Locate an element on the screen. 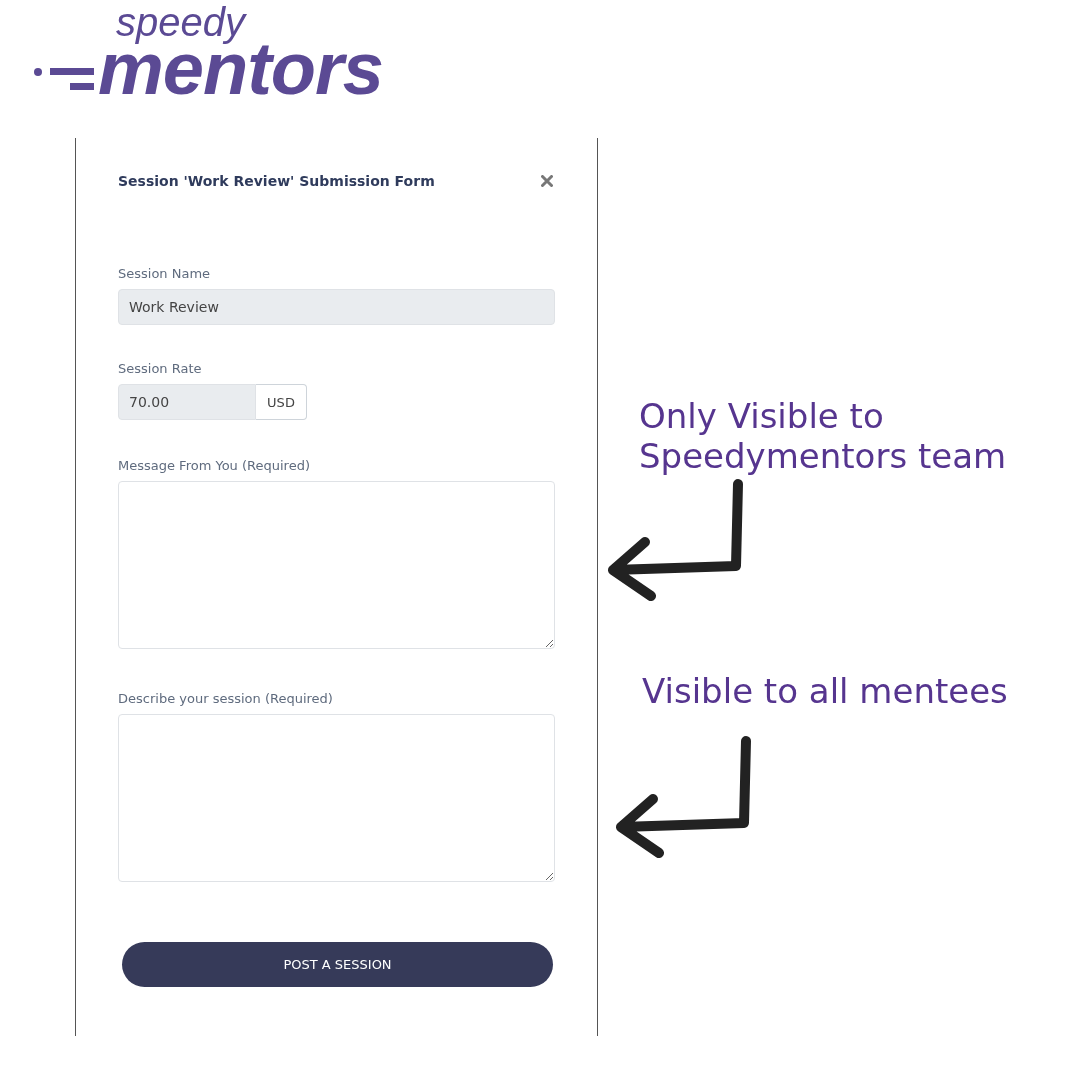 This screenshot has width=1080, height=1080. field-label: Describe your session (Required) is located at coordinates (226, 698).